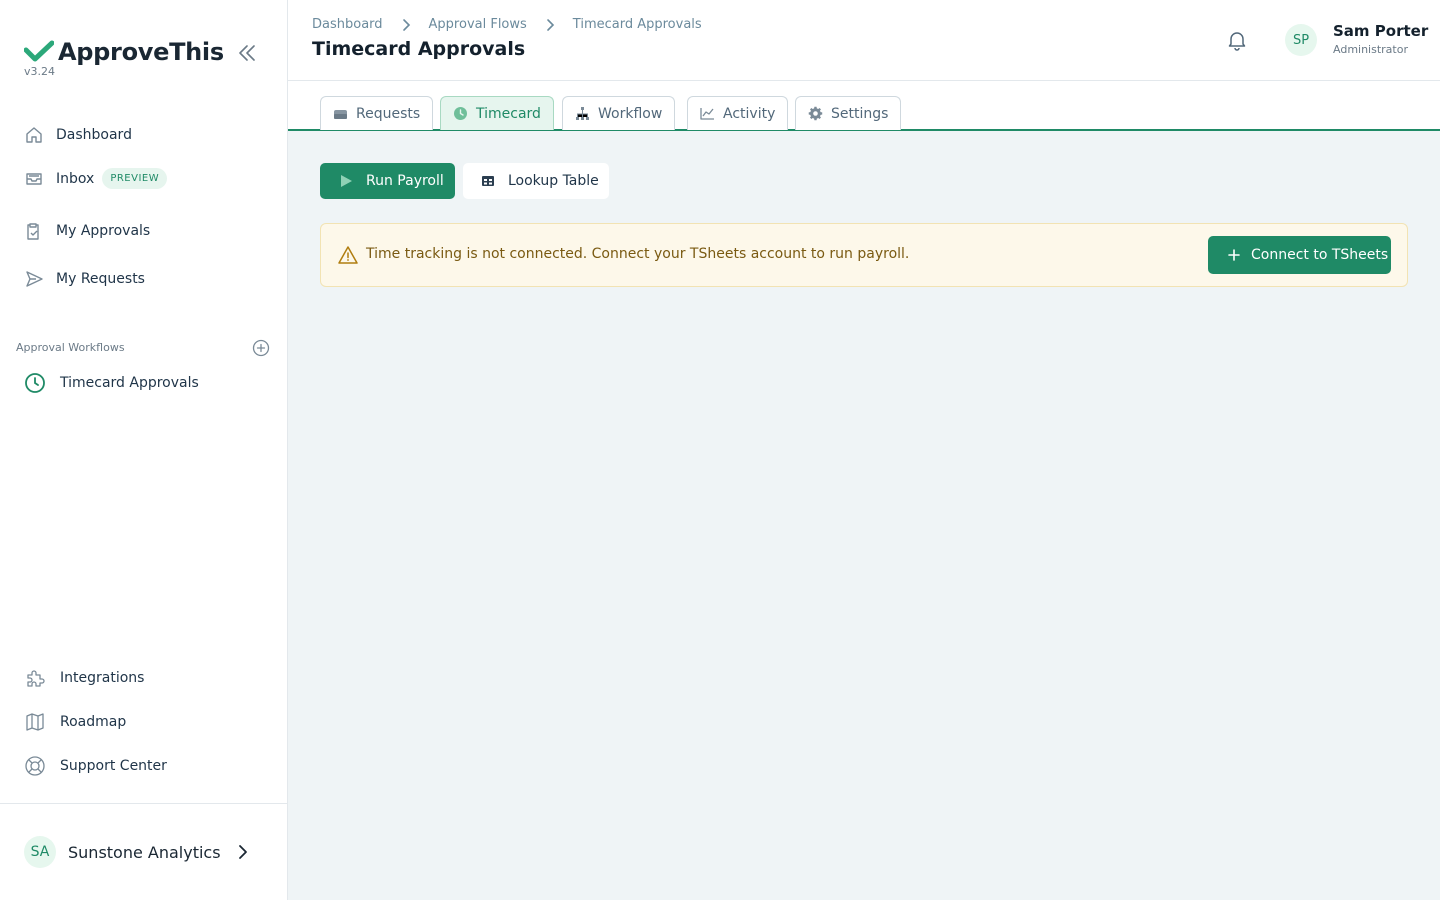 This screenshot has height=900, width=1440. I want to click on run-payroll-button: Run Payroll, so click(387, 181).